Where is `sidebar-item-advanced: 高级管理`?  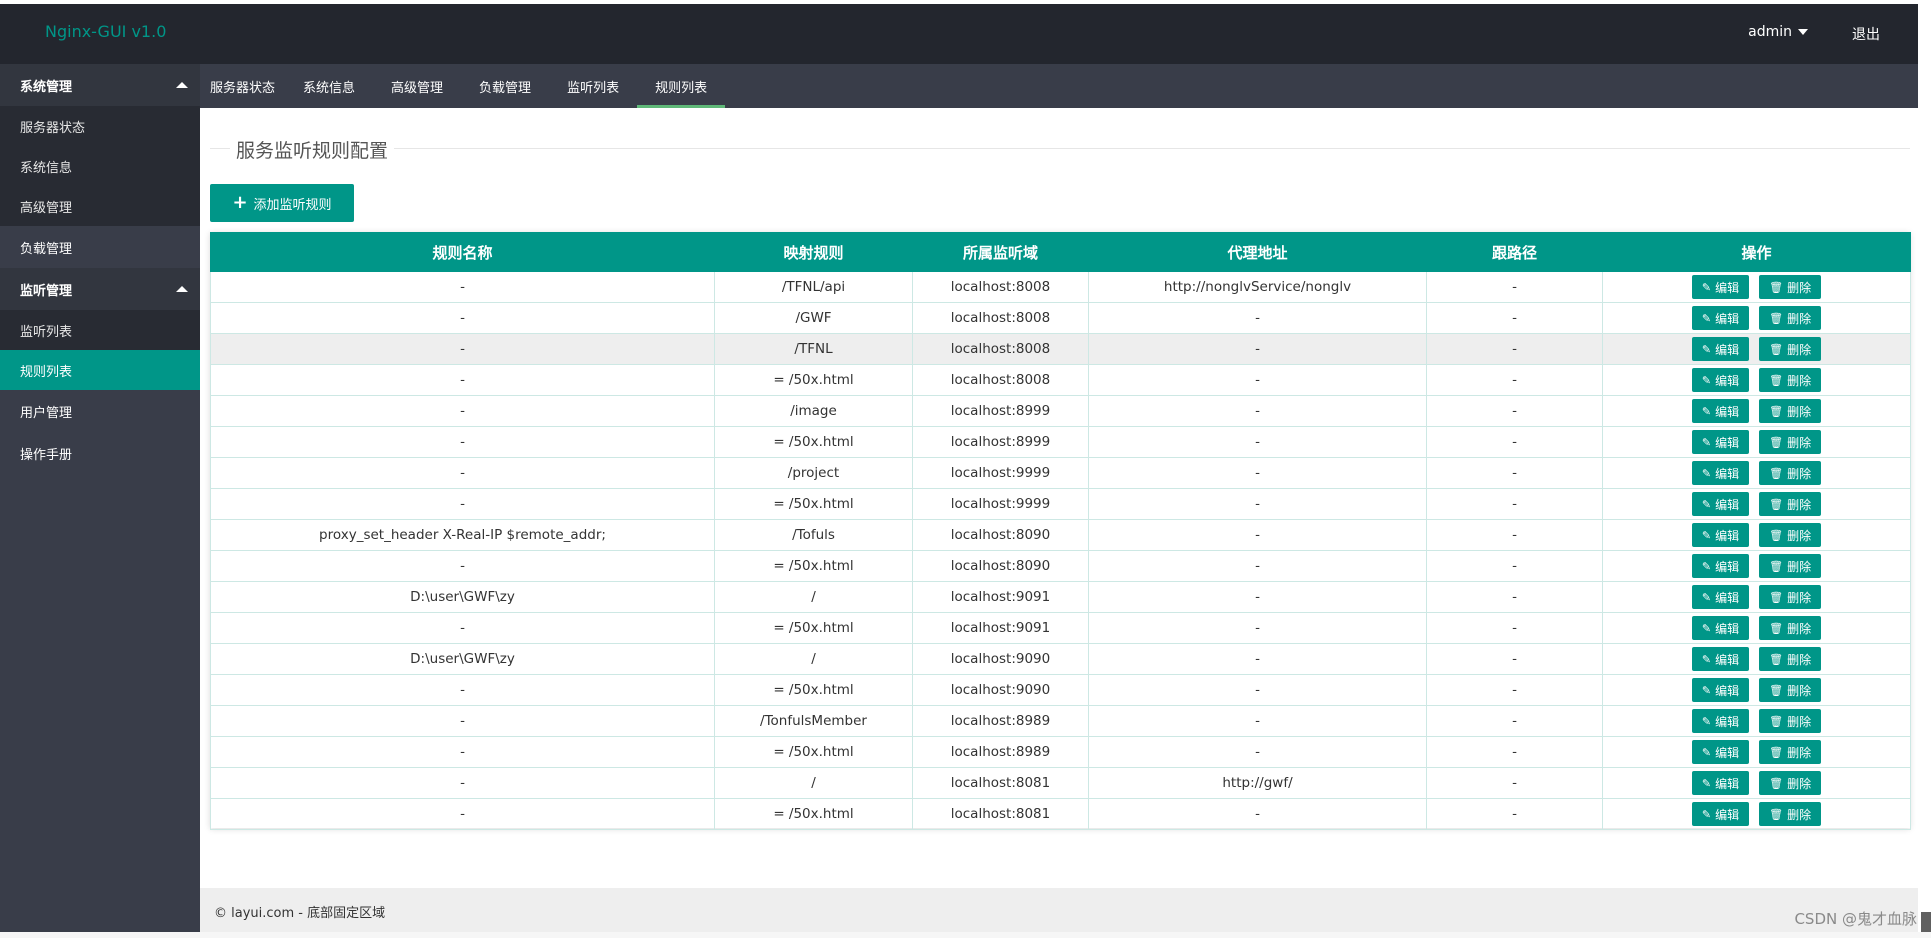 sidebar-item-advanced: 高级管理 is located at coordinates (100, 206).